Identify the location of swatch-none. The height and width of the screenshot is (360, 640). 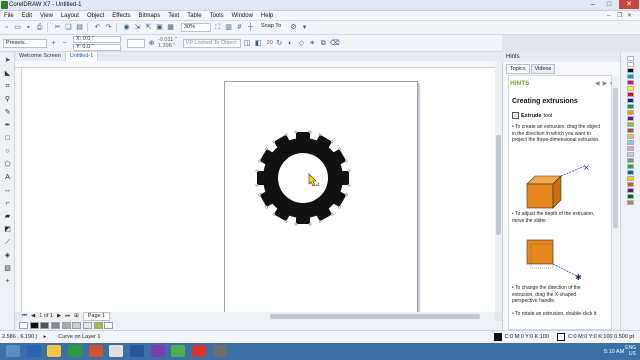
(23, 325).